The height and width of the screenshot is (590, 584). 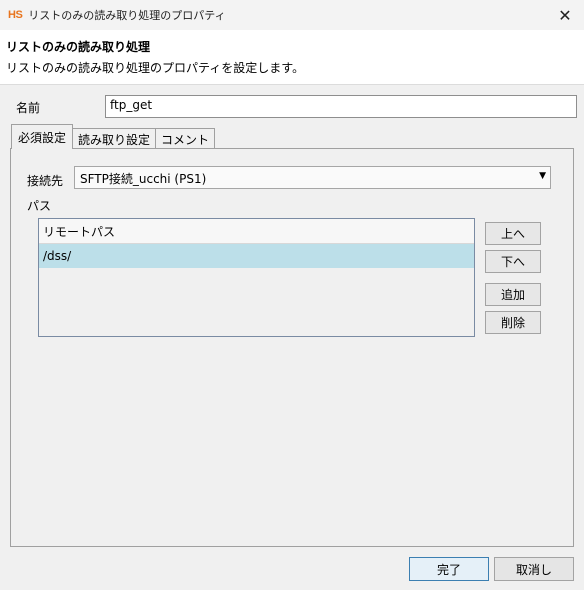 I want to click on move-up-button: 上へ, so click(x=513, y=233).